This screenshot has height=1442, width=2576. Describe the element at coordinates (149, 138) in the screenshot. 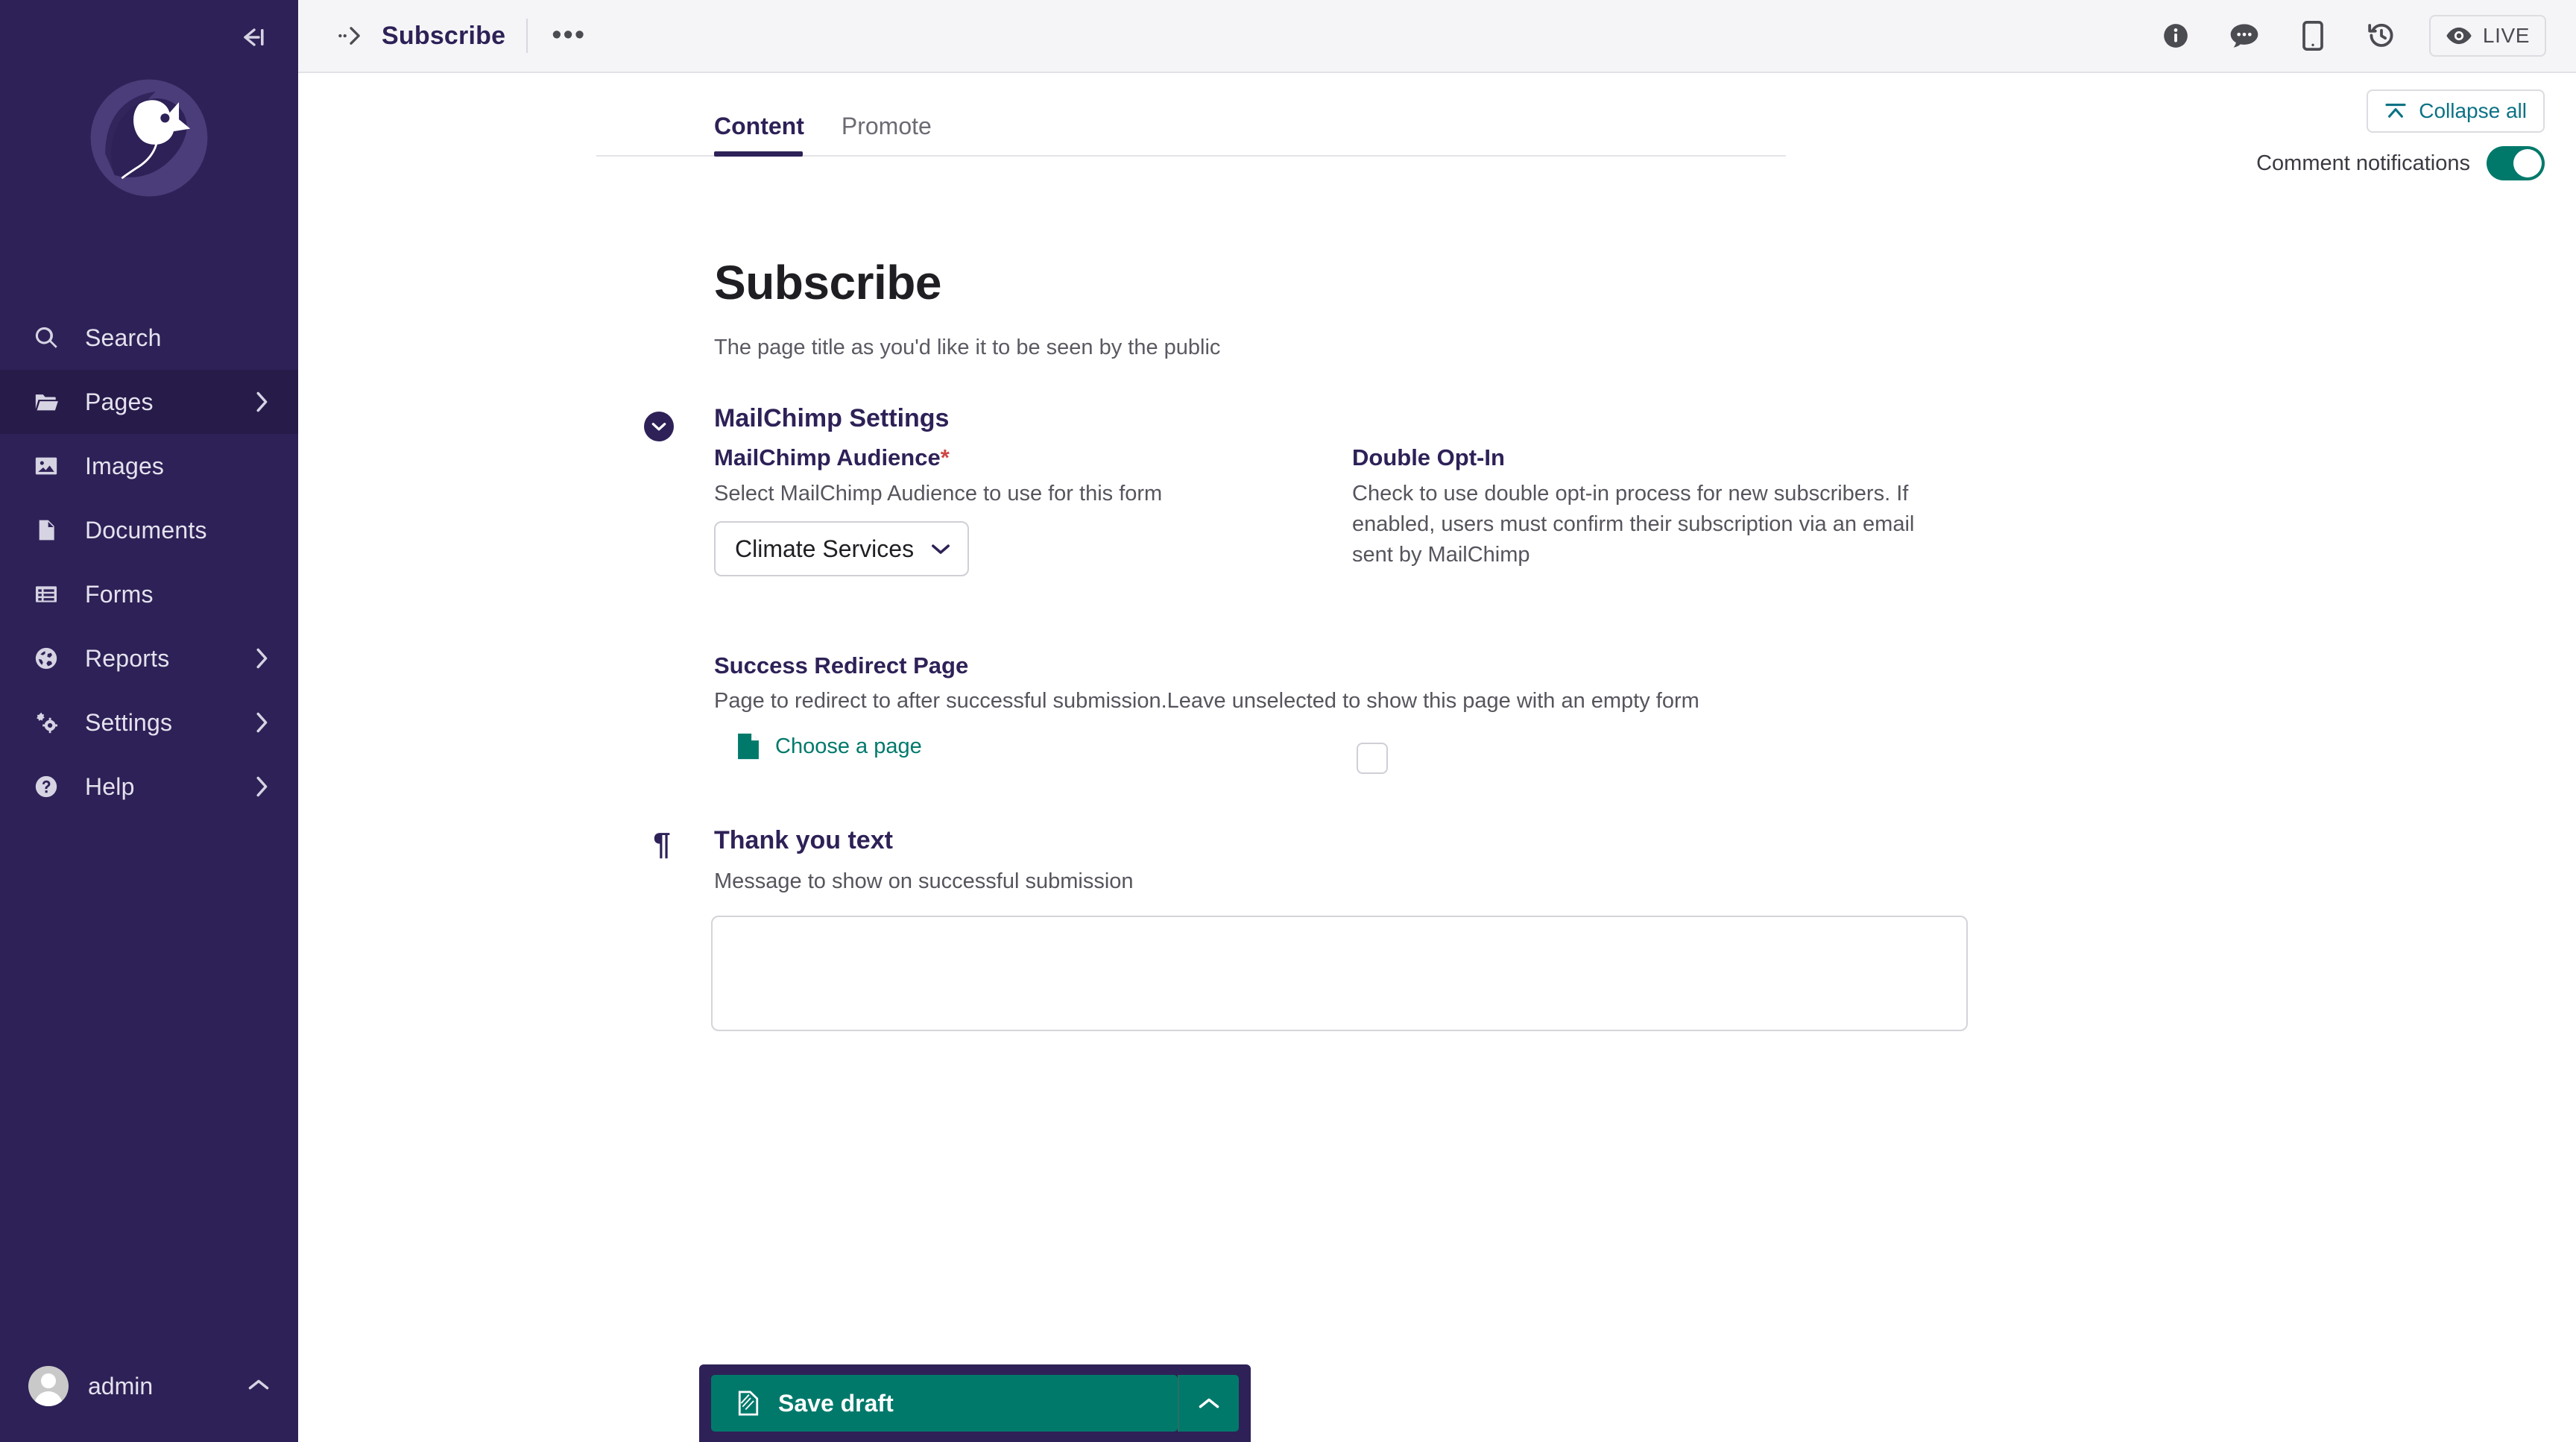

I see `wagtail-bird-logo` at that location.